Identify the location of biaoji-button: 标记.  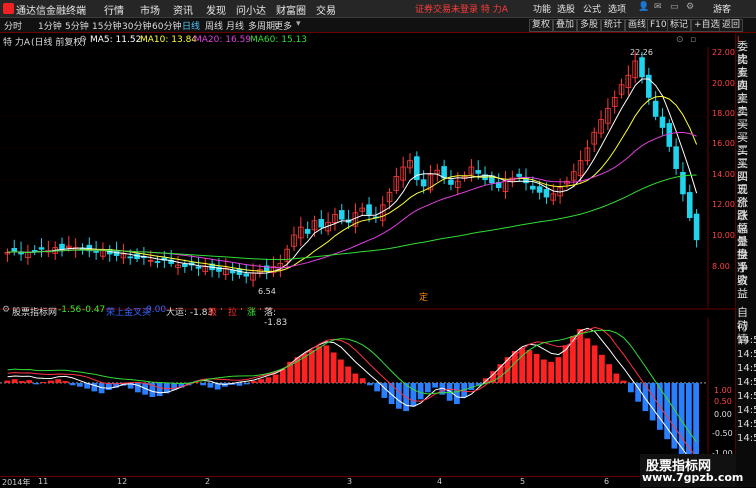
(679, 25).